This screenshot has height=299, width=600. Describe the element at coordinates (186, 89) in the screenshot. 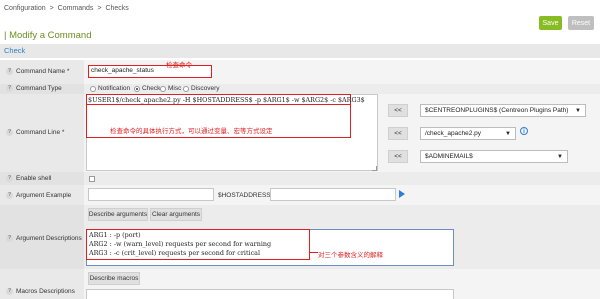

I see `radio-discovery` at that location.